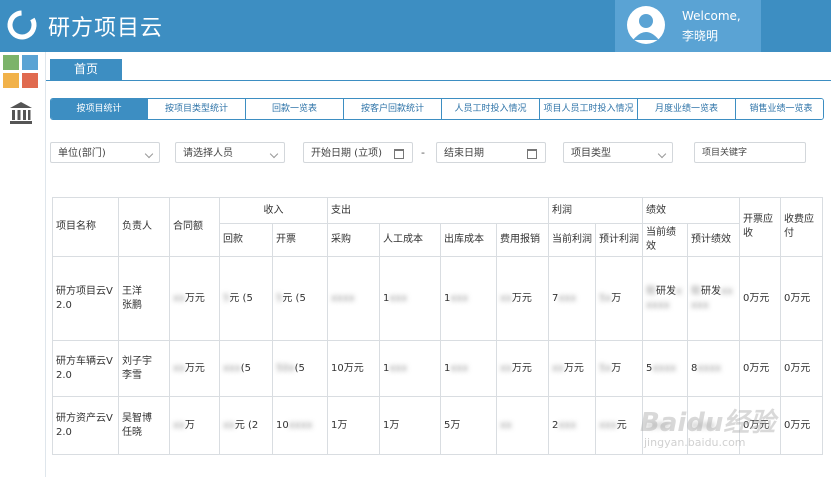 This screenshot has height=477, width=831. What do you see at coordinates (208, 153) in the screenshot?
I see `person-select-value: 请选择人员` at bounding box center [208, 153].